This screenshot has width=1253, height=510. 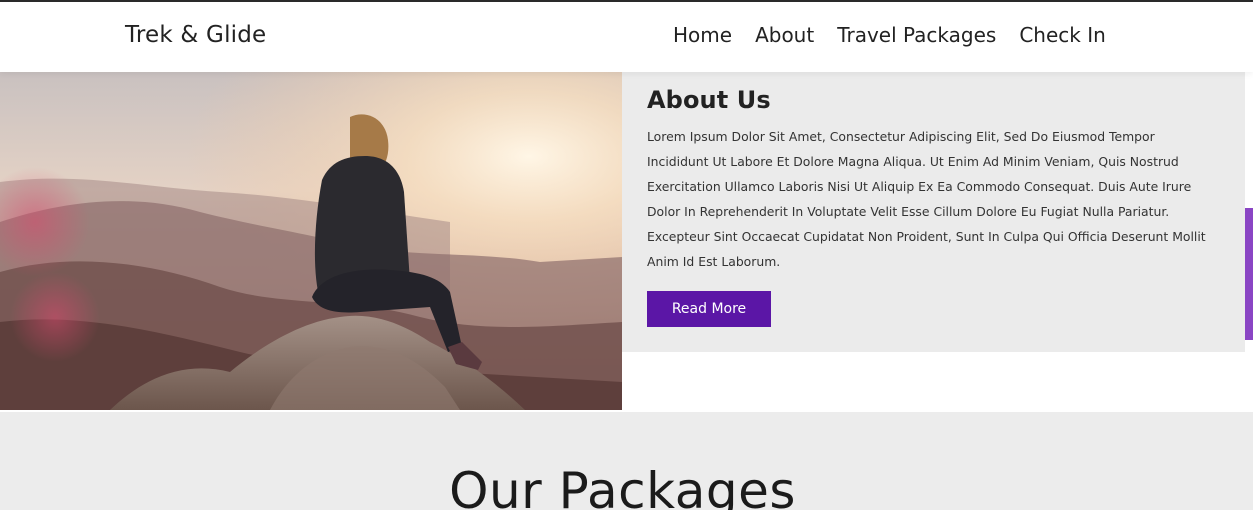 What do you see at coordinates (195, 35) in the screenshot?
I see `brand-logo-text: Trek & Glide` at bounding box center [195, 35].